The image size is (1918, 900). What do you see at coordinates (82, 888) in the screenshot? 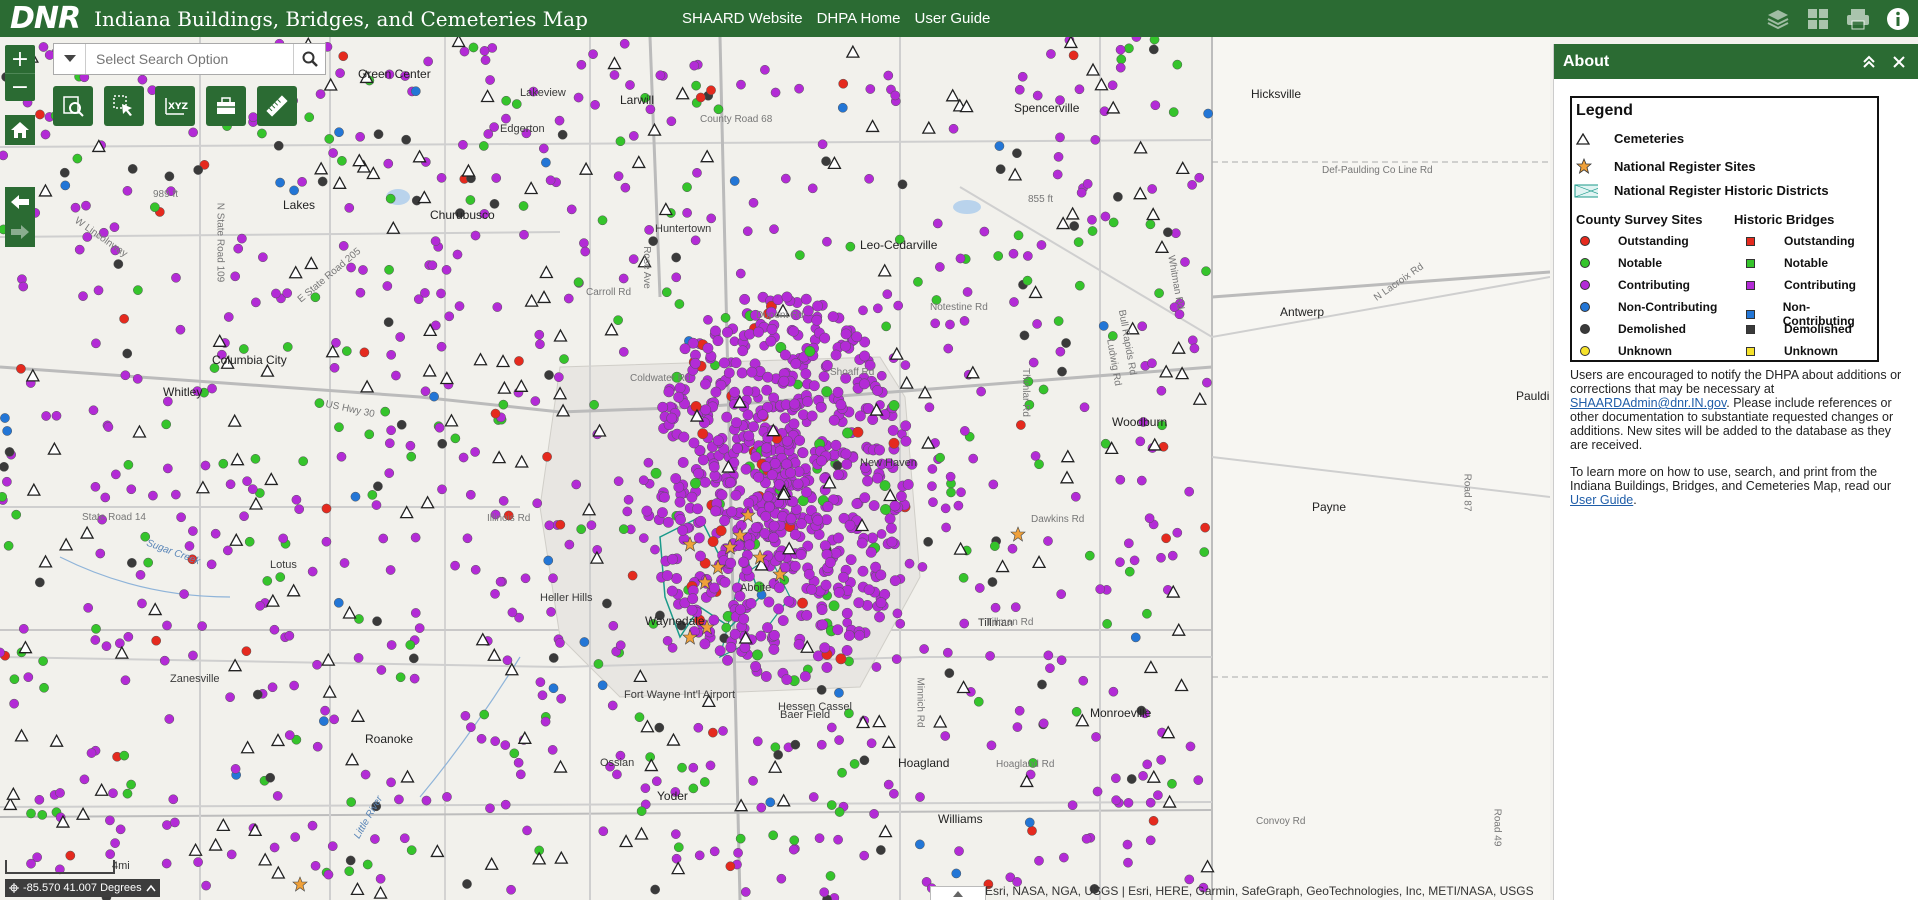
I see `coordinate-display: -85.570 41.007 Degrees` at bounding box center [82, 888].